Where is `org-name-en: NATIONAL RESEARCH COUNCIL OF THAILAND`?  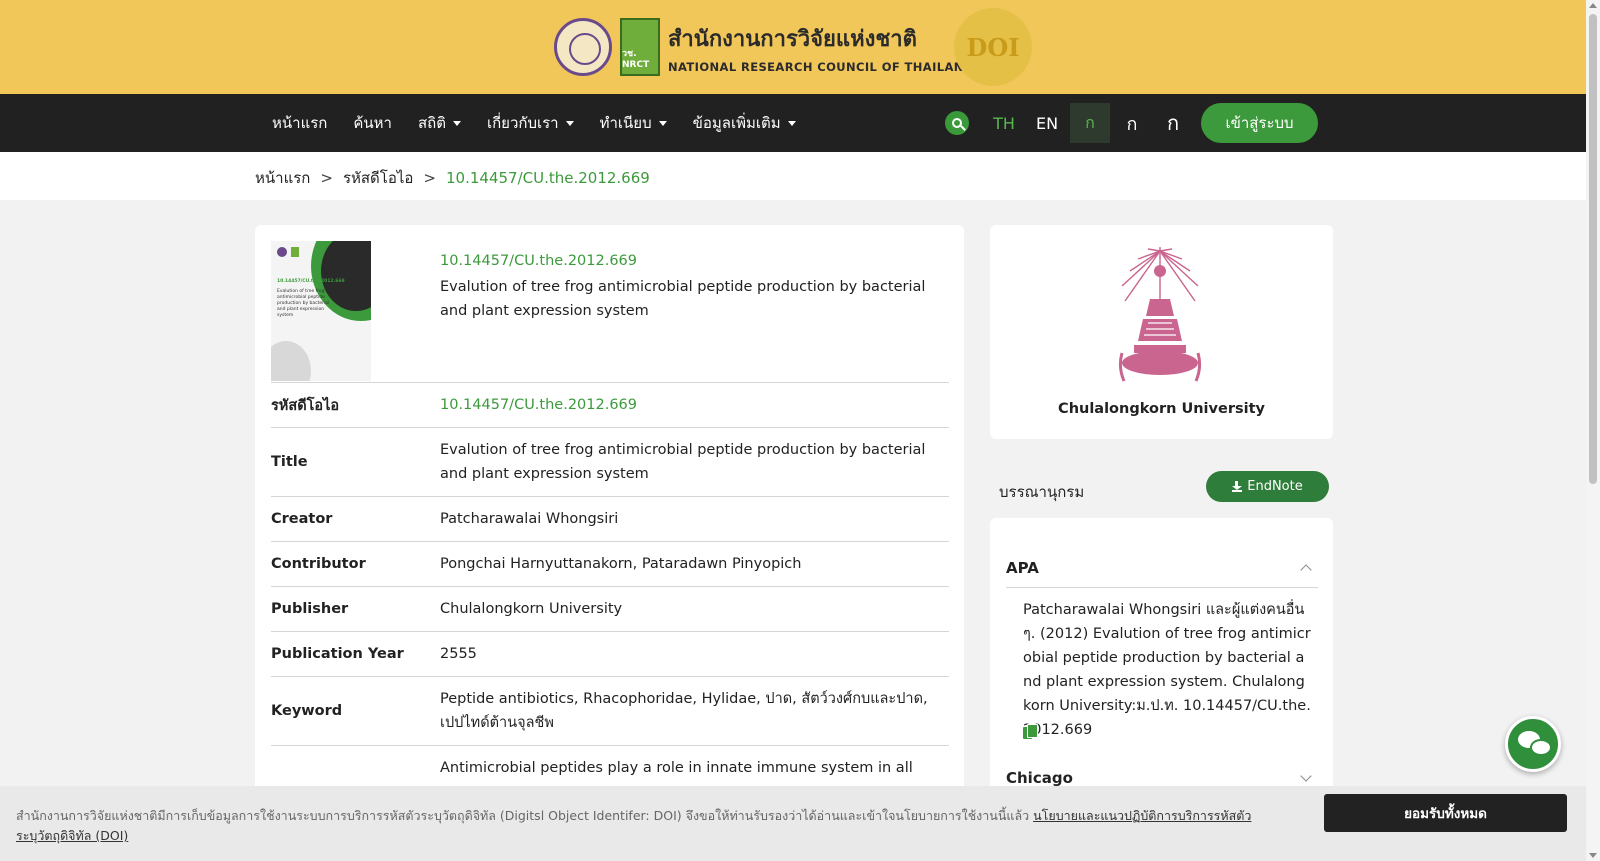 org-name-en: NATIONAL RESEARCH COUNCIL OF THAILAND is located at coordinates (821, 66).